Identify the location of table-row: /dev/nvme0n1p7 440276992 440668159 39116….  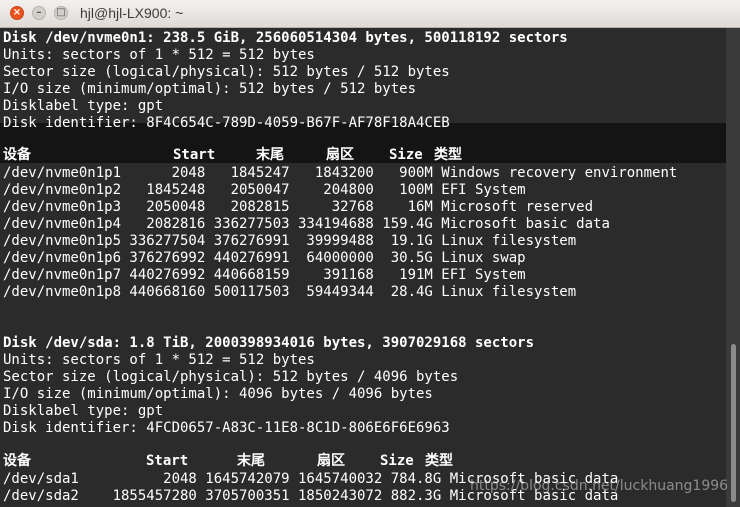
(264, 275).